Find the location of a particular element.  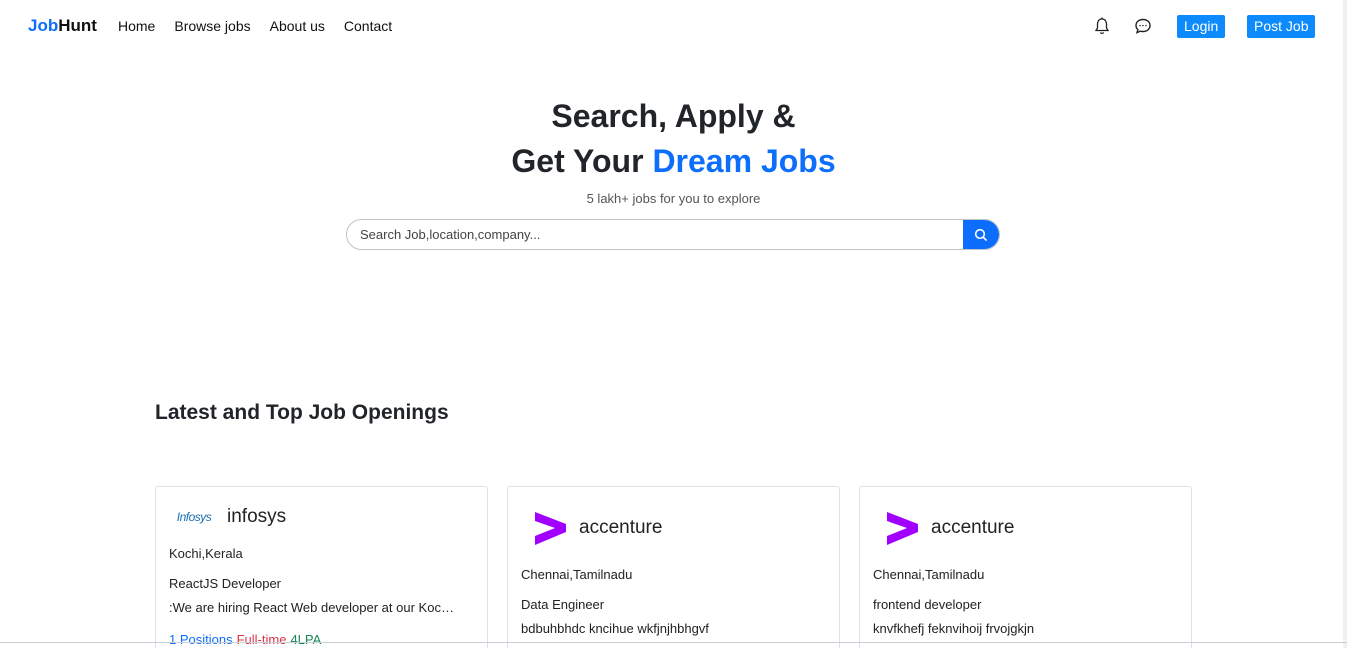

job-title: Data Engineer is located at coordinates (563, 604).